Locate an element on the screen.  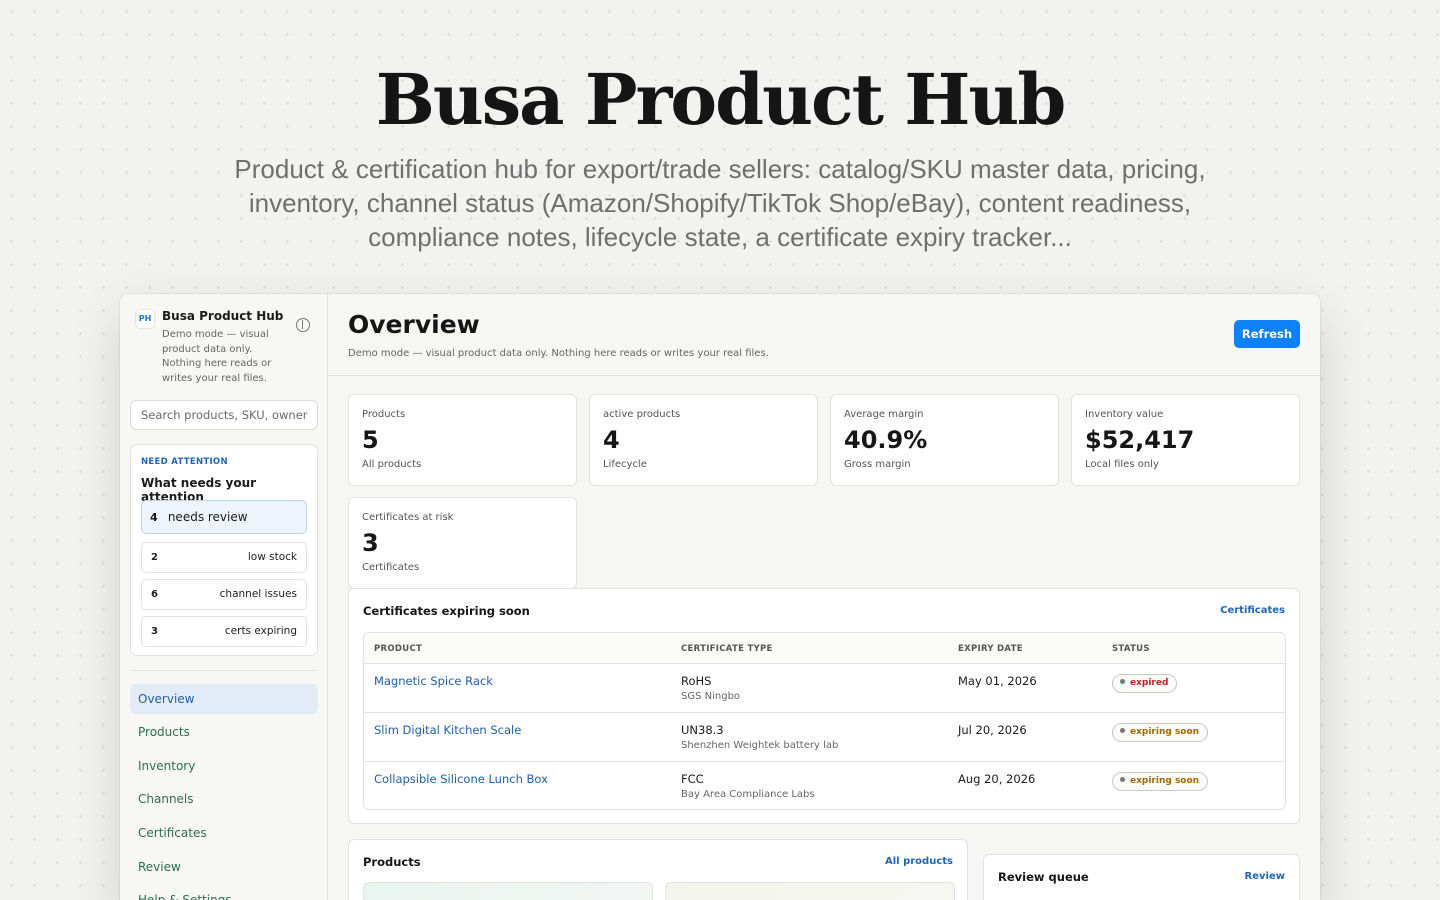
all-products-link: All products is located at coordinates (919, 861).